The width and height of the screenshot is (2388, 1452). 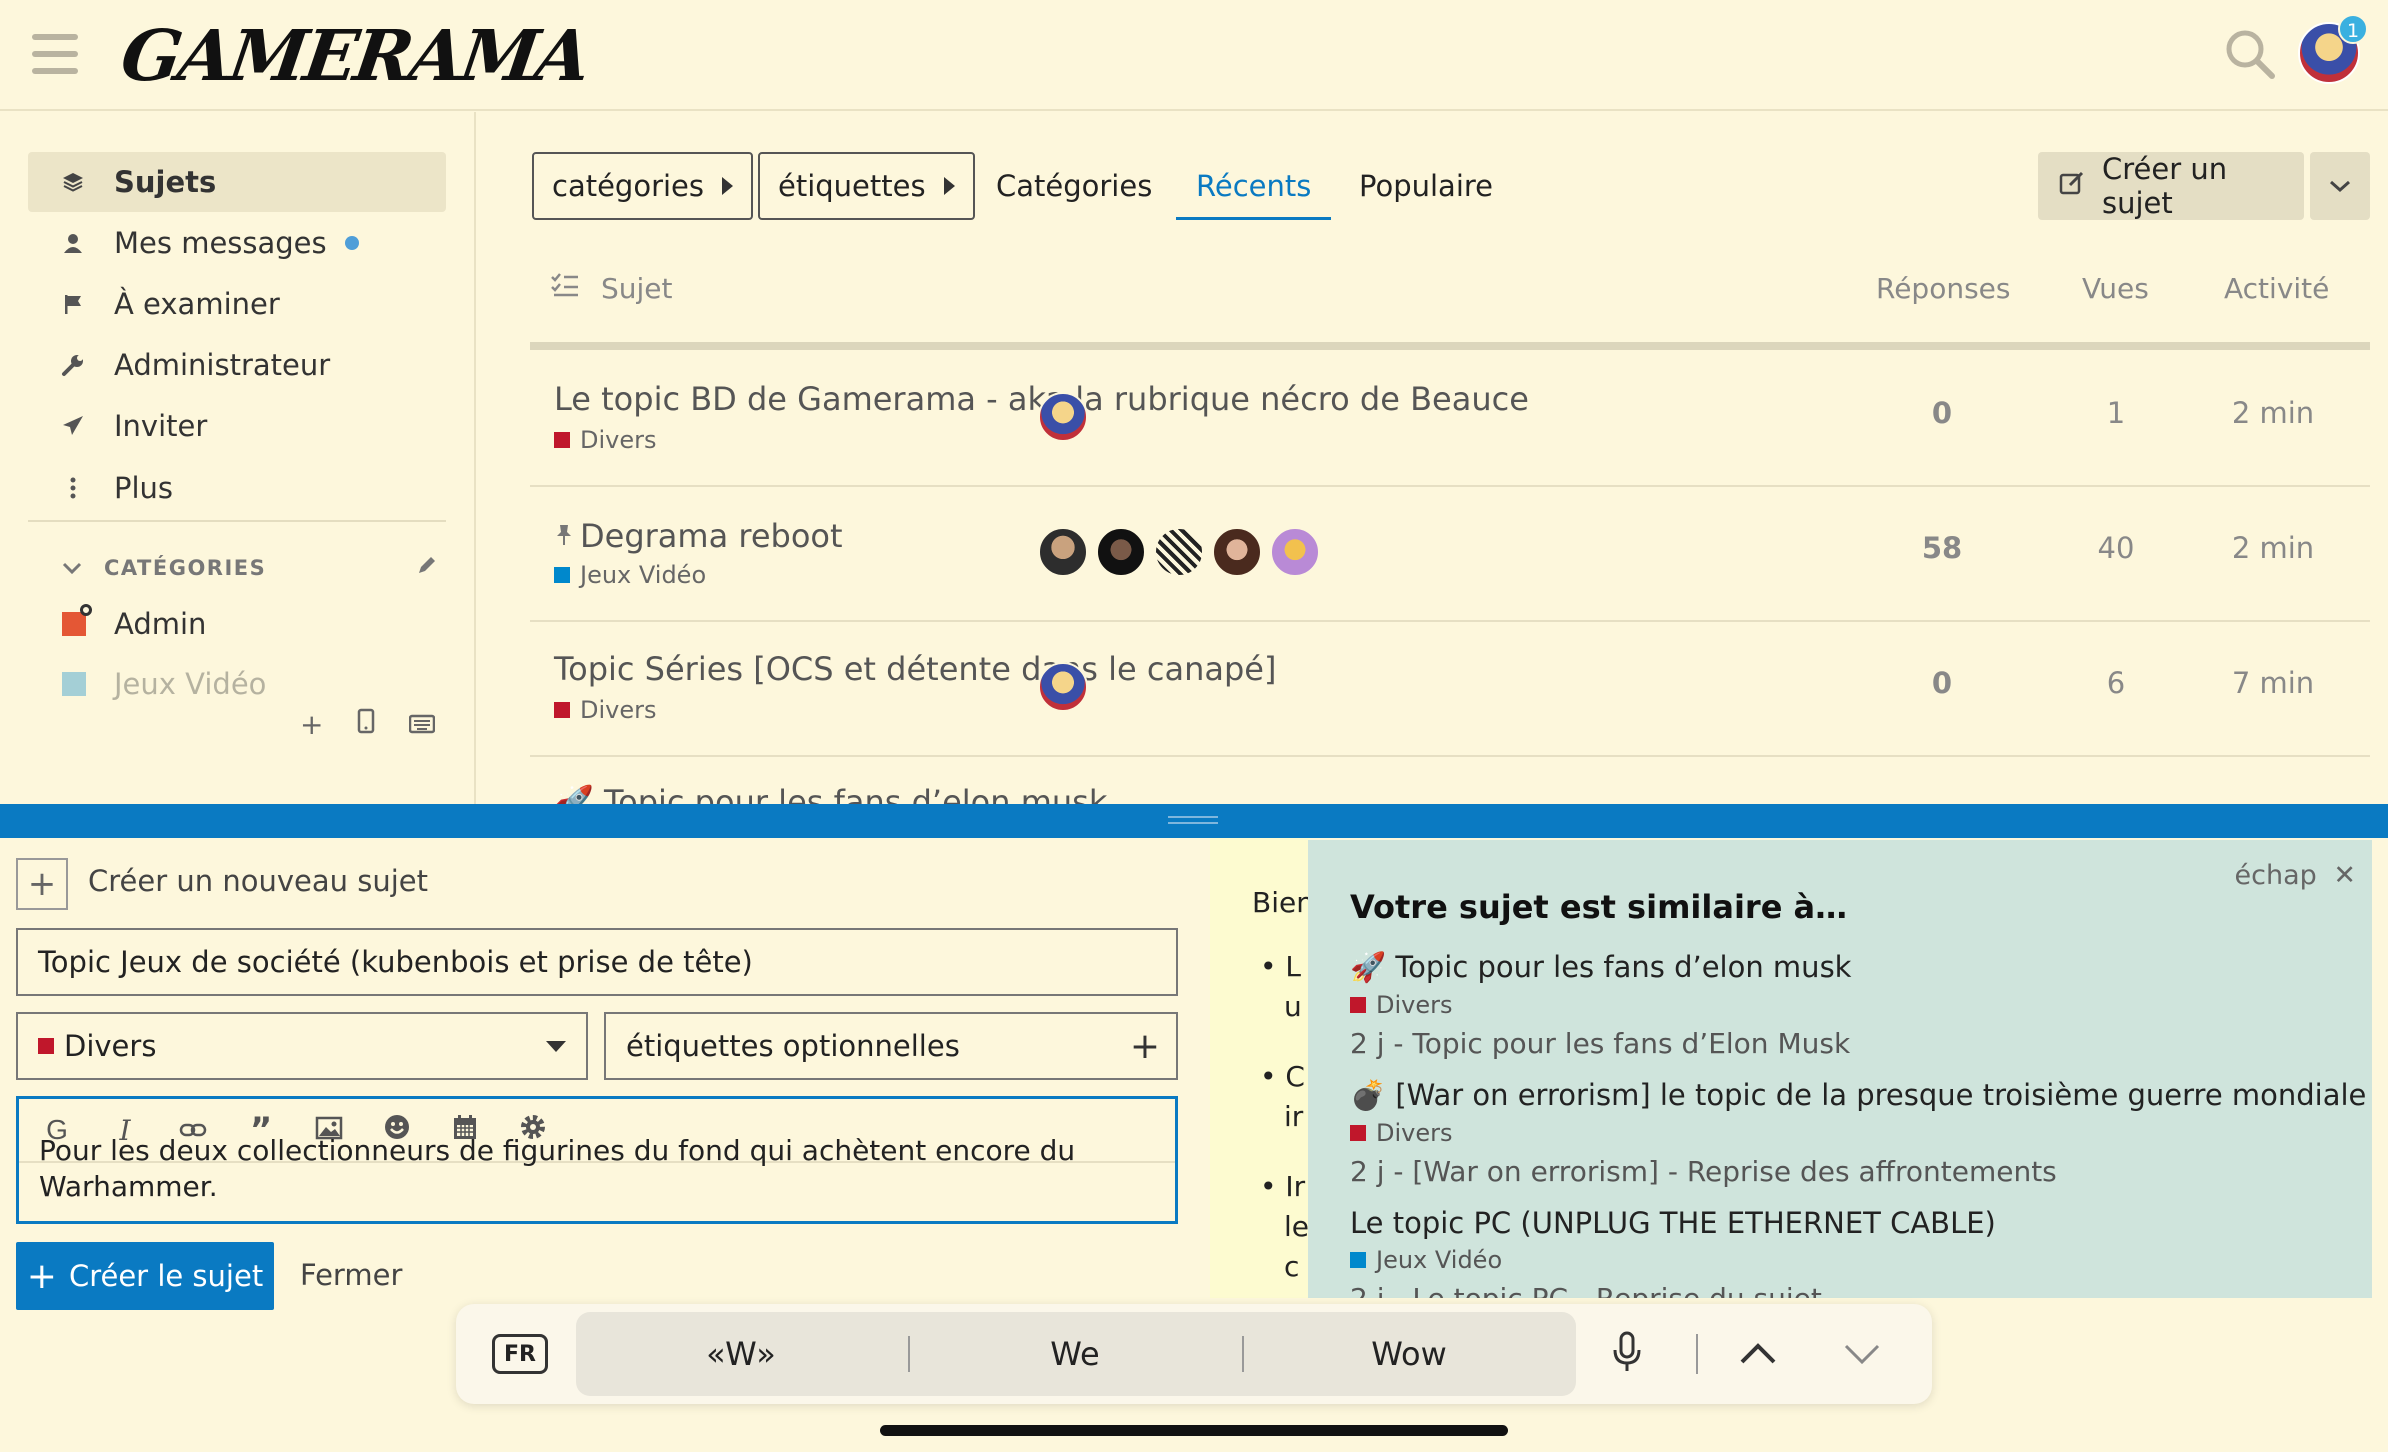 I want to click on topic-category-label: Jeux Vidéo, so click(x=643, y=575).